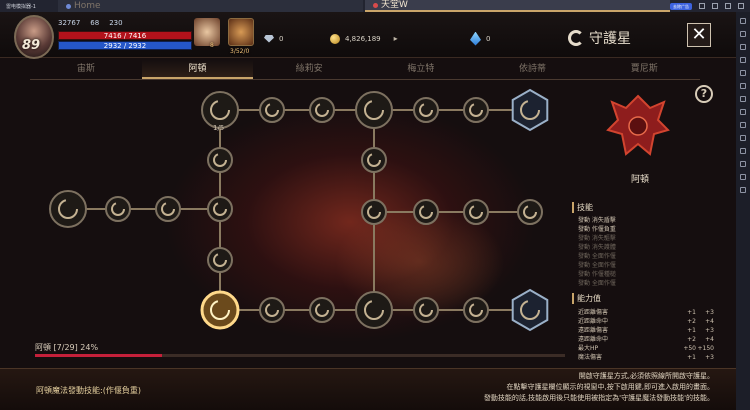 The width and height of the screenshot is (750, 410). I want to click on home-icon, so click(68, 6).